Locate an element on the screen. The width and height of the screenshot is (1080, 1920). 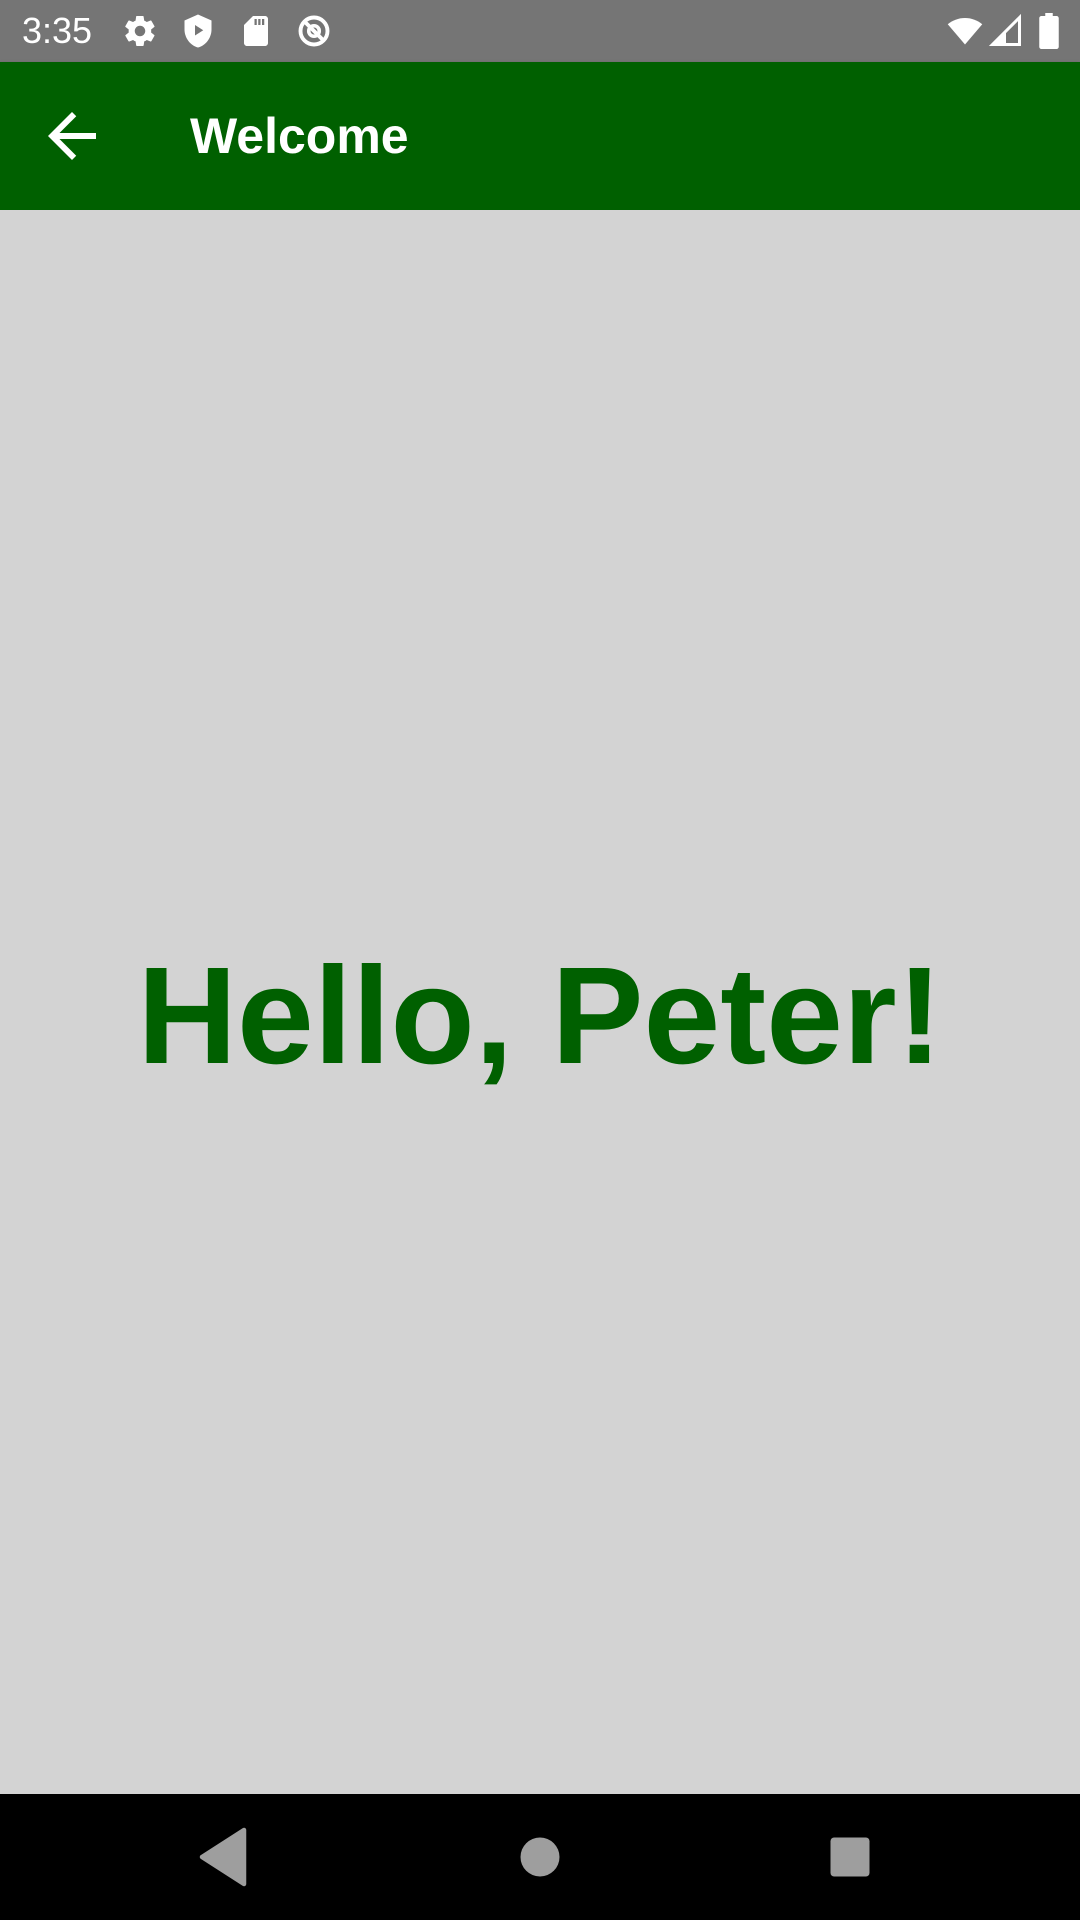
system-nav-bar is located at coordinates (540, 1857).